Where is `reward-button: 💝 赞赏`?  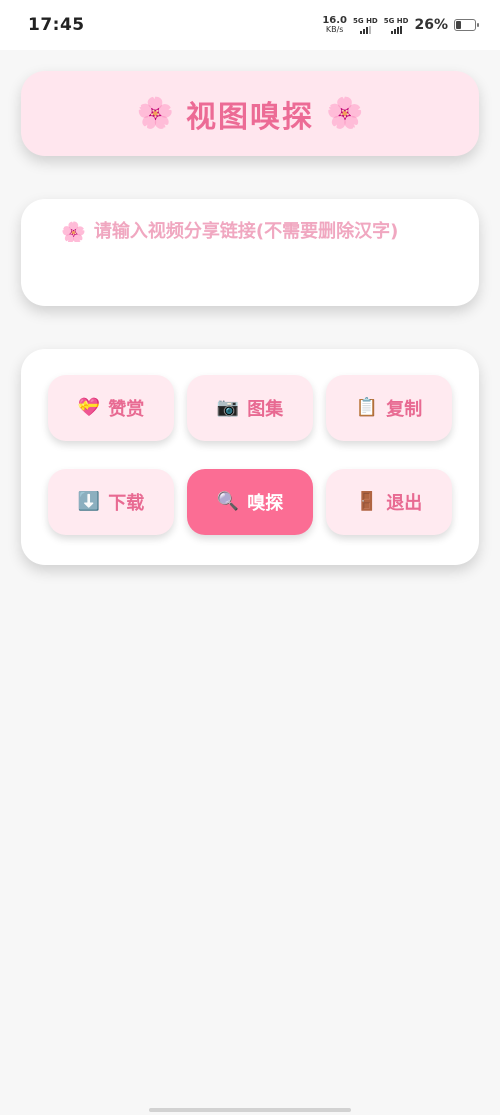
reward-button: 💝 赞赏 is located at coordinates (111, 408).